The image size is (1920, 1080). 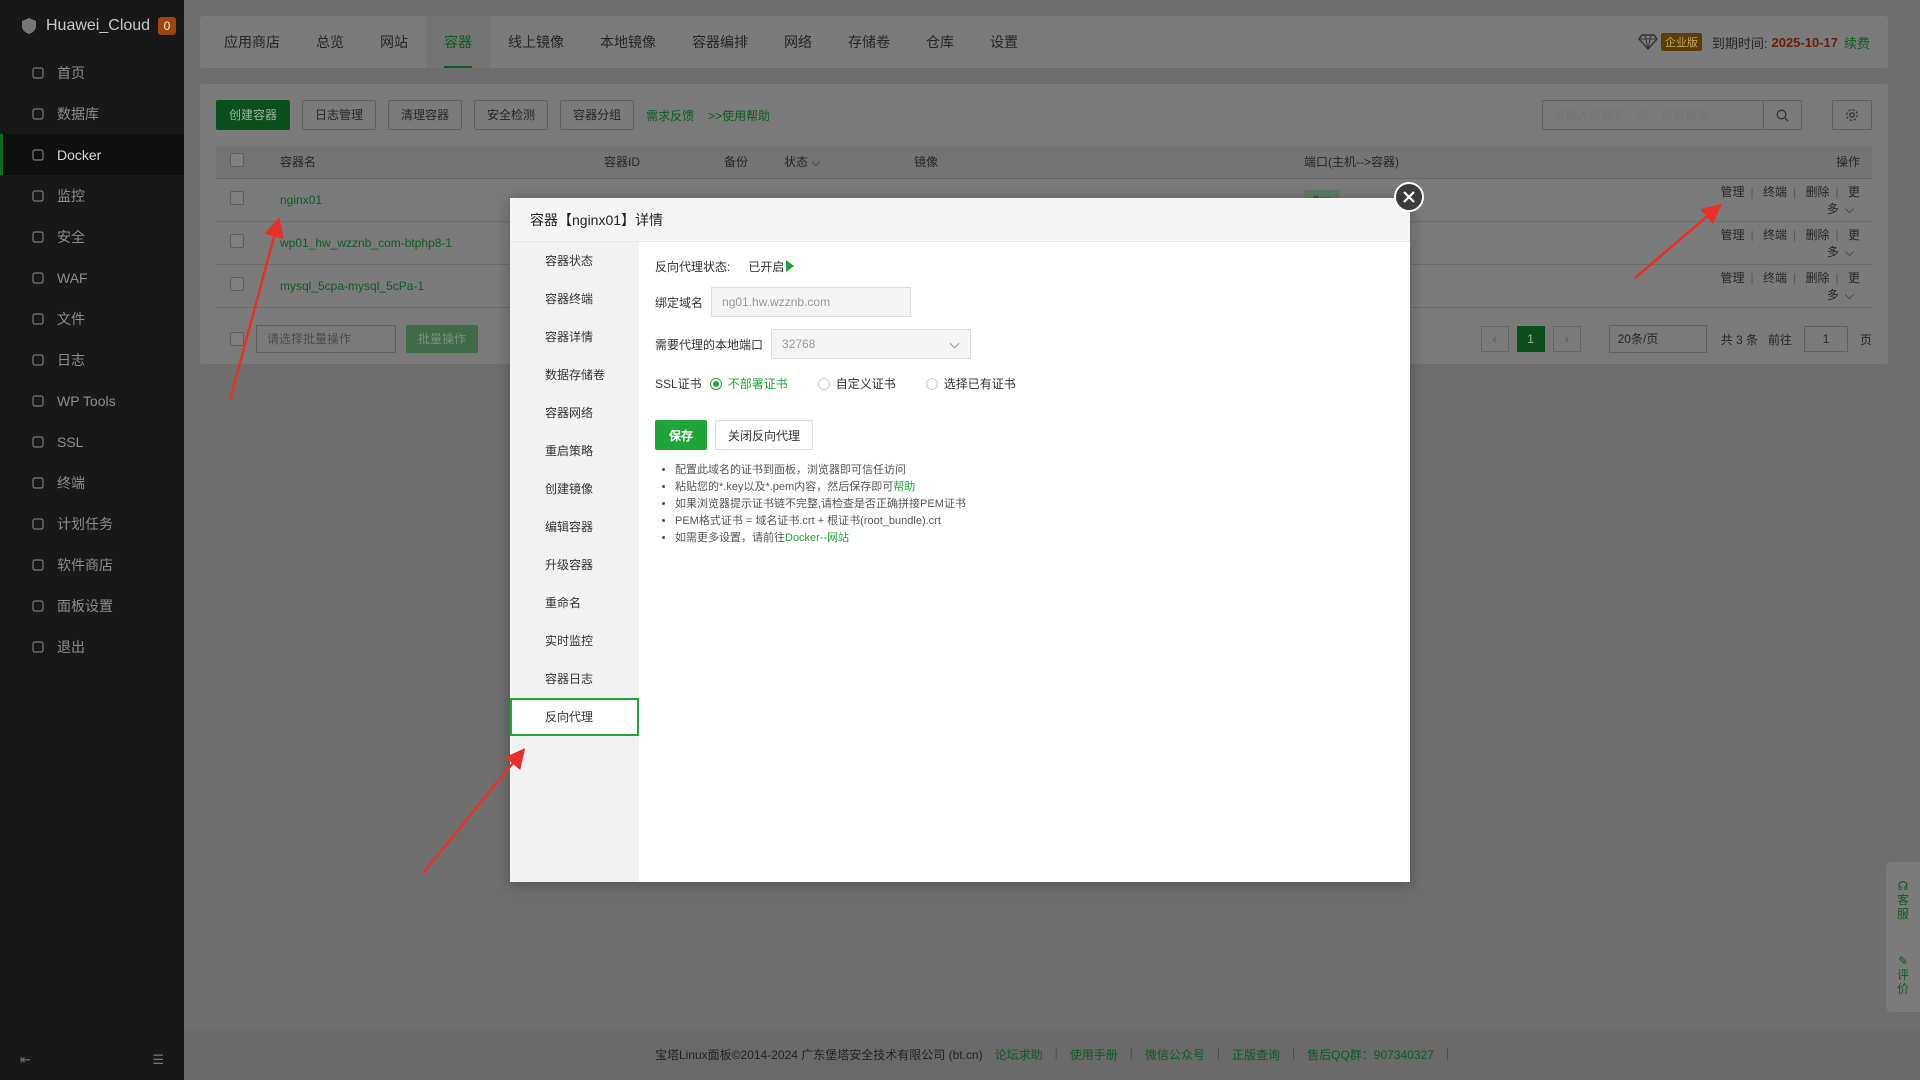 I want to click on modal-nav-item-4: 容器网络, so click(x=574, y=413).